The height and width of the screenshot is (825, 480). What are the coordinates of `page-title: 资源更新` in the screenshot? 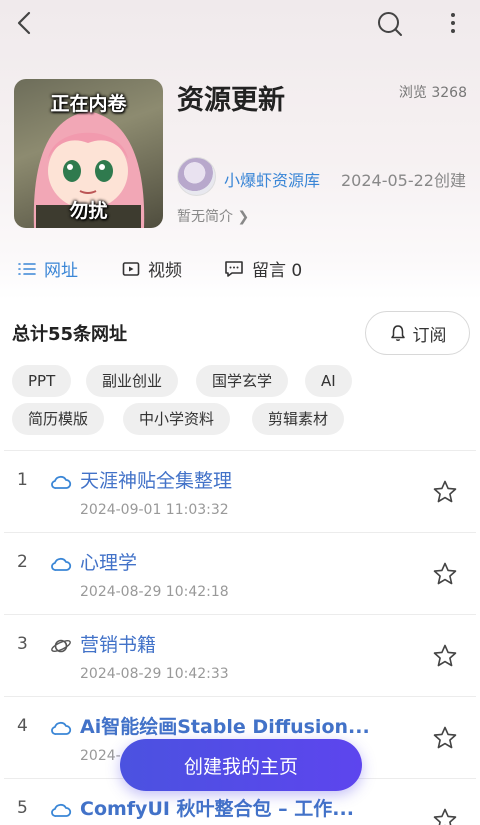 It's located at (231, 100).